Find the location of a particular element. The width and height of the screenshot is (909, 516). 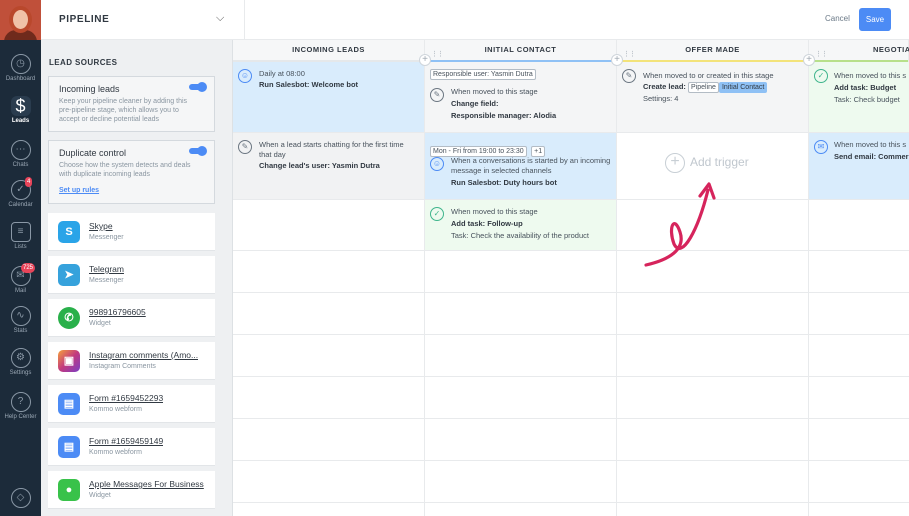

kommo-logo-icon: ◇ is located at coordinates (20, 498).